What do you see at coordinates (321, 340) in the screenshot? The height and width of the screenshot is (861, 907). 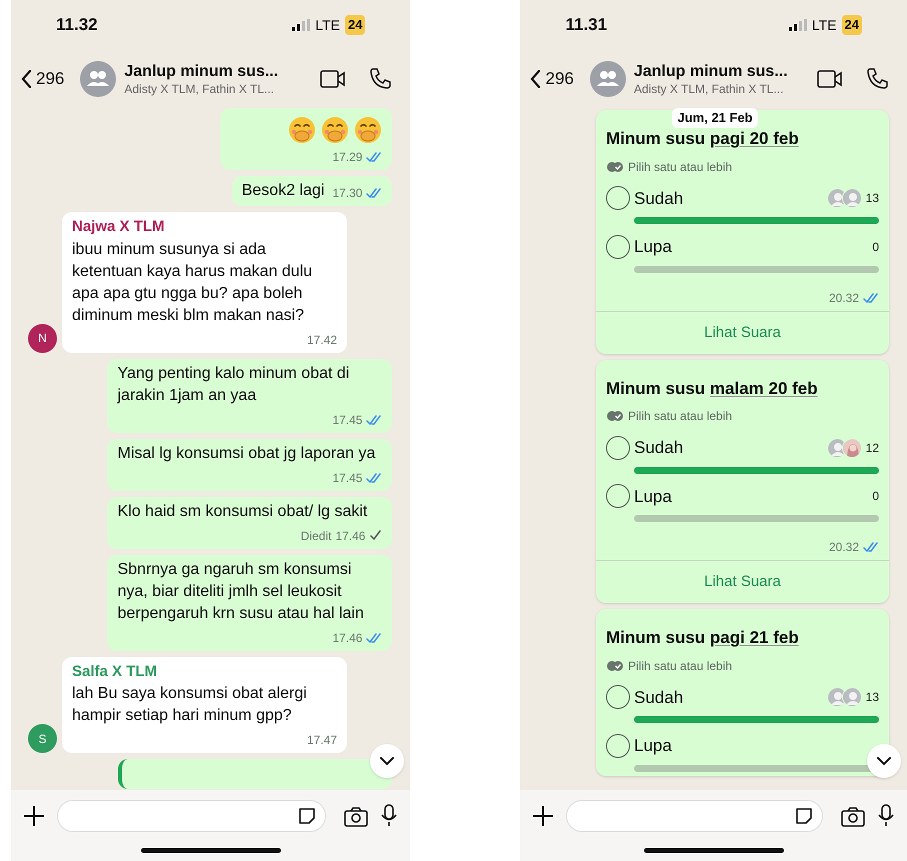 I see `message-time: 17.42` at bounding box center [321, 340].